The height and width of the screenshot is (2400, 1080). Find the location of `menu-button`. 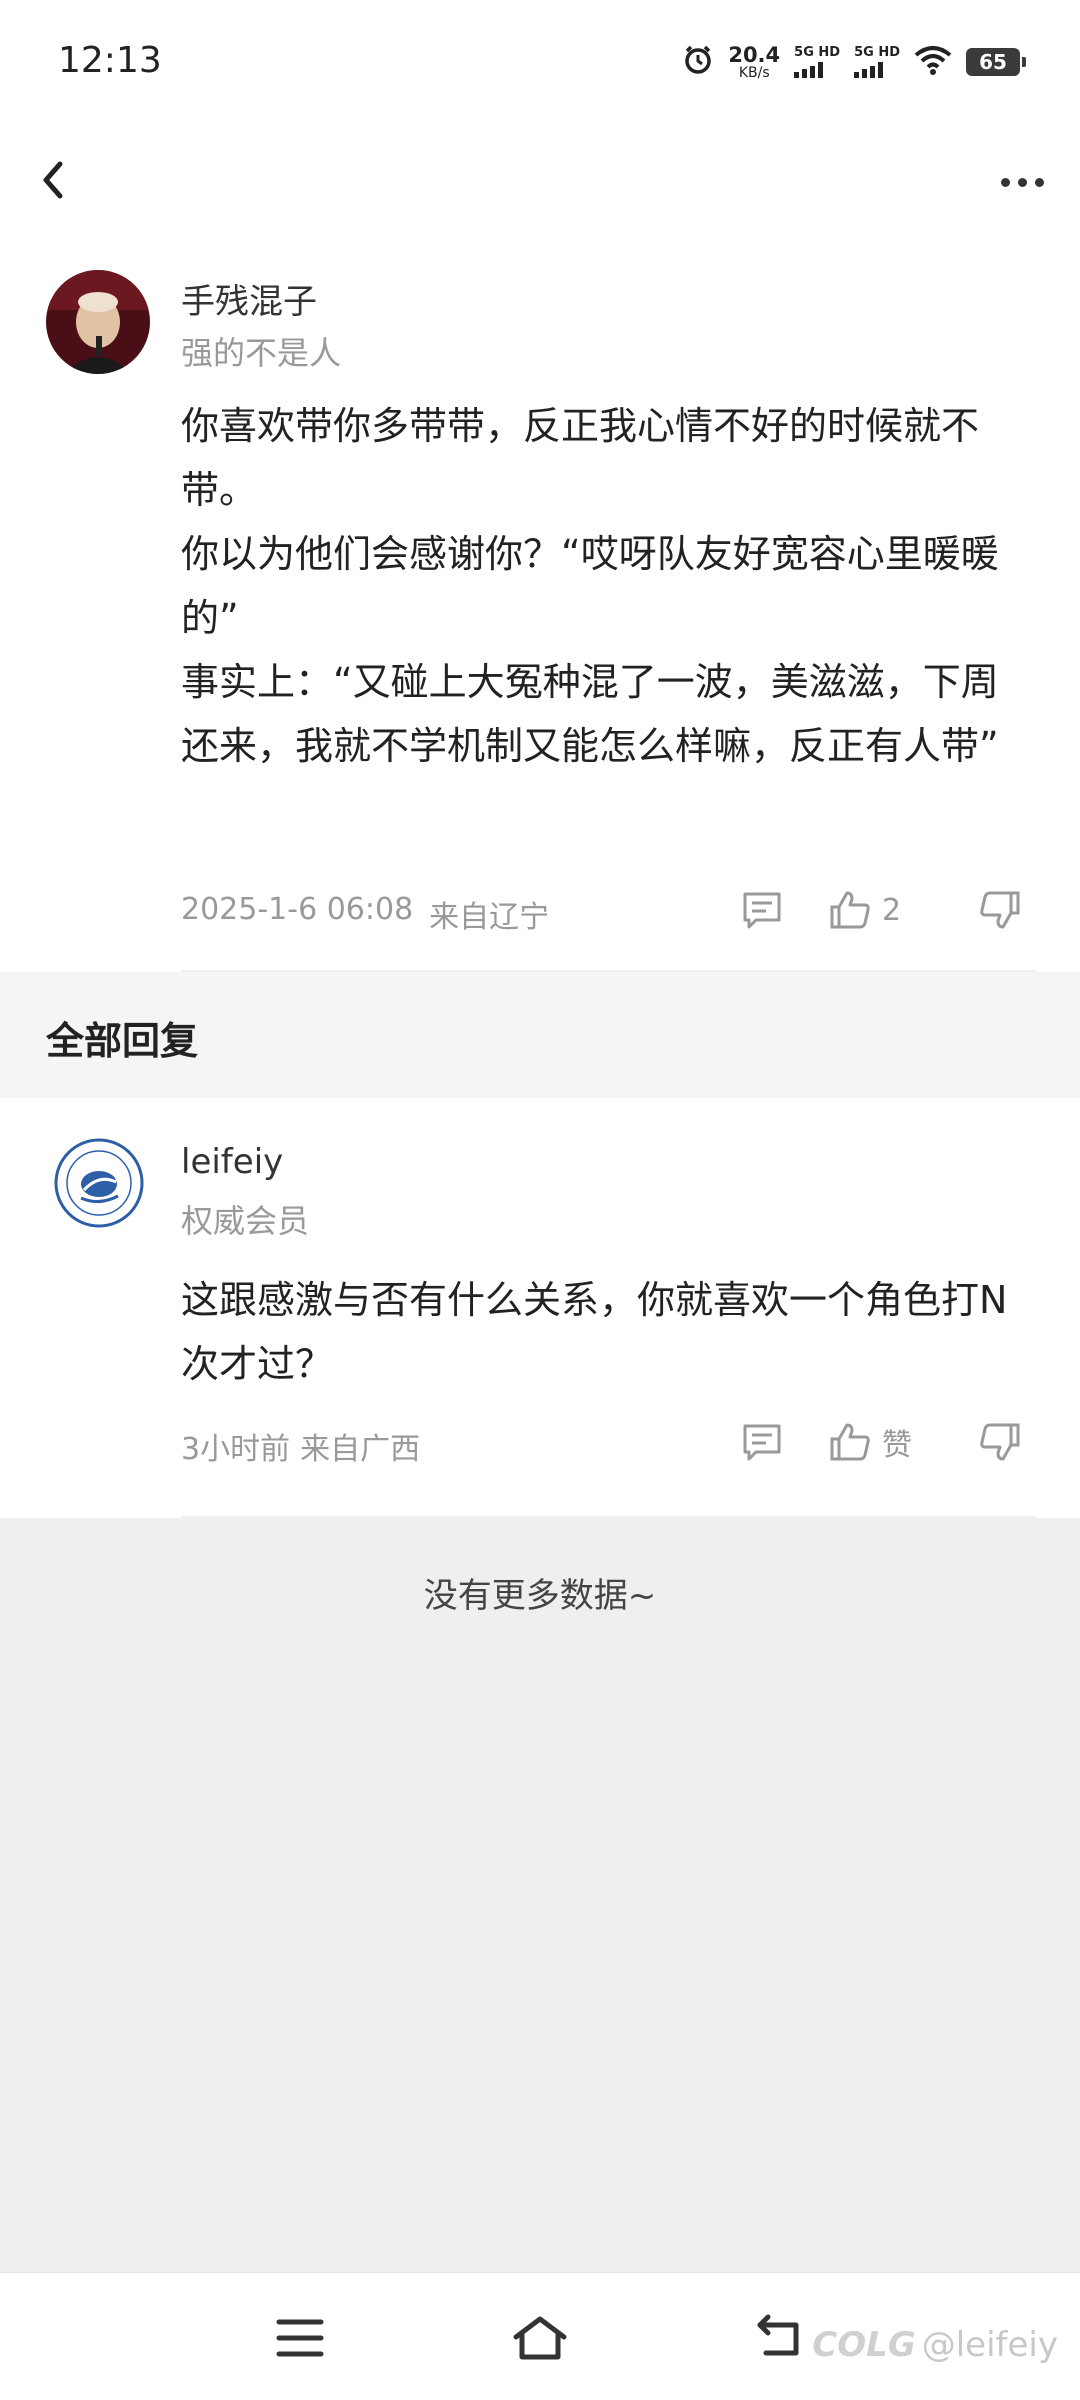

menu-button is located at coordinates (300, 2338).